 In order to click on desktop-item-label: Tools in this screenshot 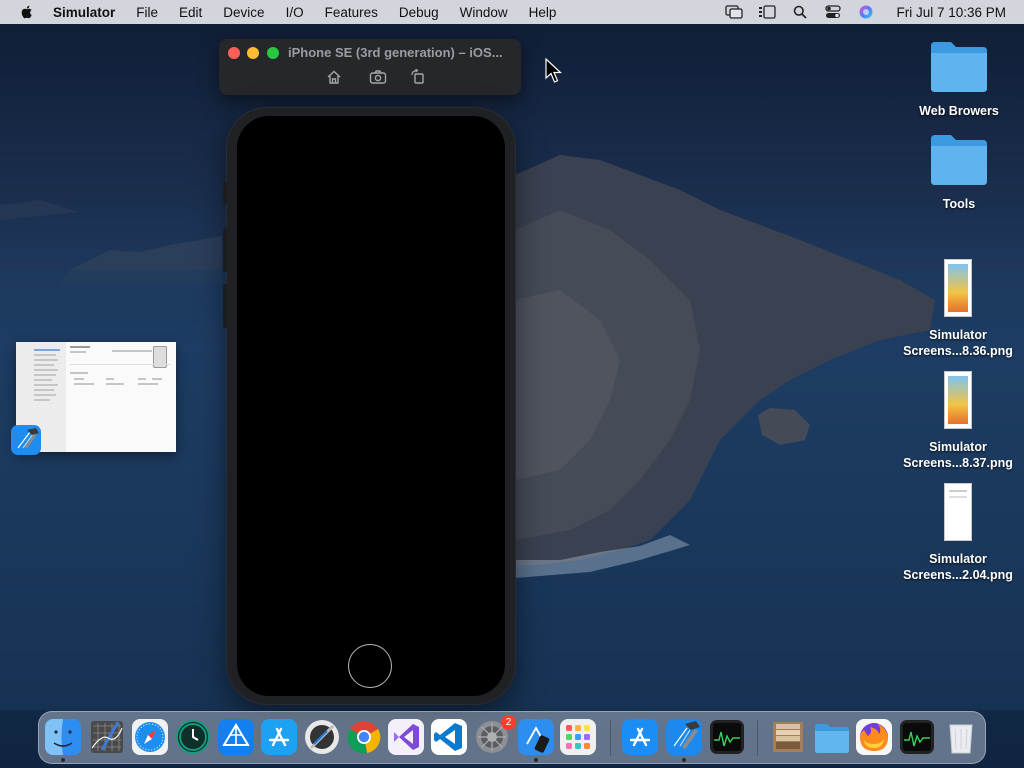, I will do `click(959, 204)`.